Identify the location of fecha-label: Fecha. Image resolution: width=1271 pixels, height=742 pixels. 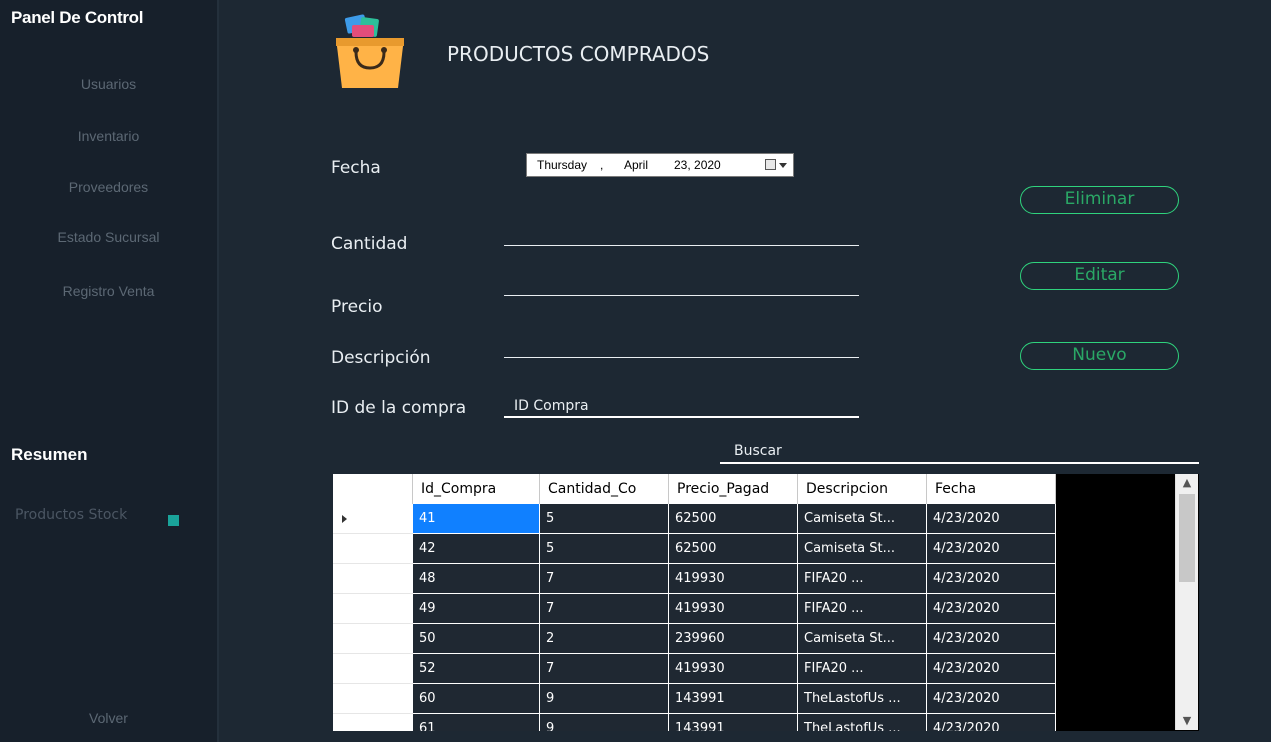
(356, 168).